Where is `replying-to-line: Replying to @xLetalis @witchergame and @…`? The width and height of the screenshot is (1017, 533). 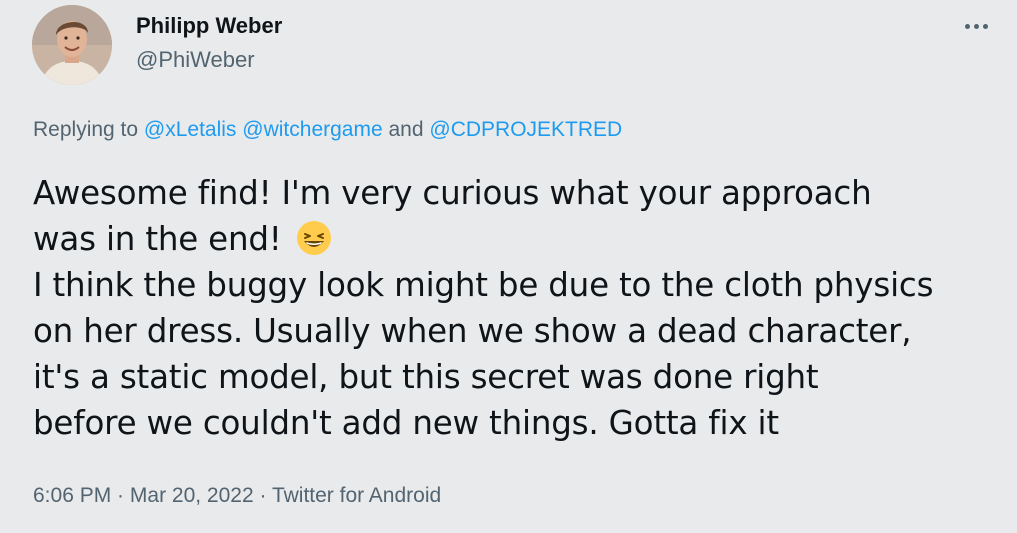
replying-to-line: Replying to @xLetalis @witchergame and @… is located at coordinates (327, 130).